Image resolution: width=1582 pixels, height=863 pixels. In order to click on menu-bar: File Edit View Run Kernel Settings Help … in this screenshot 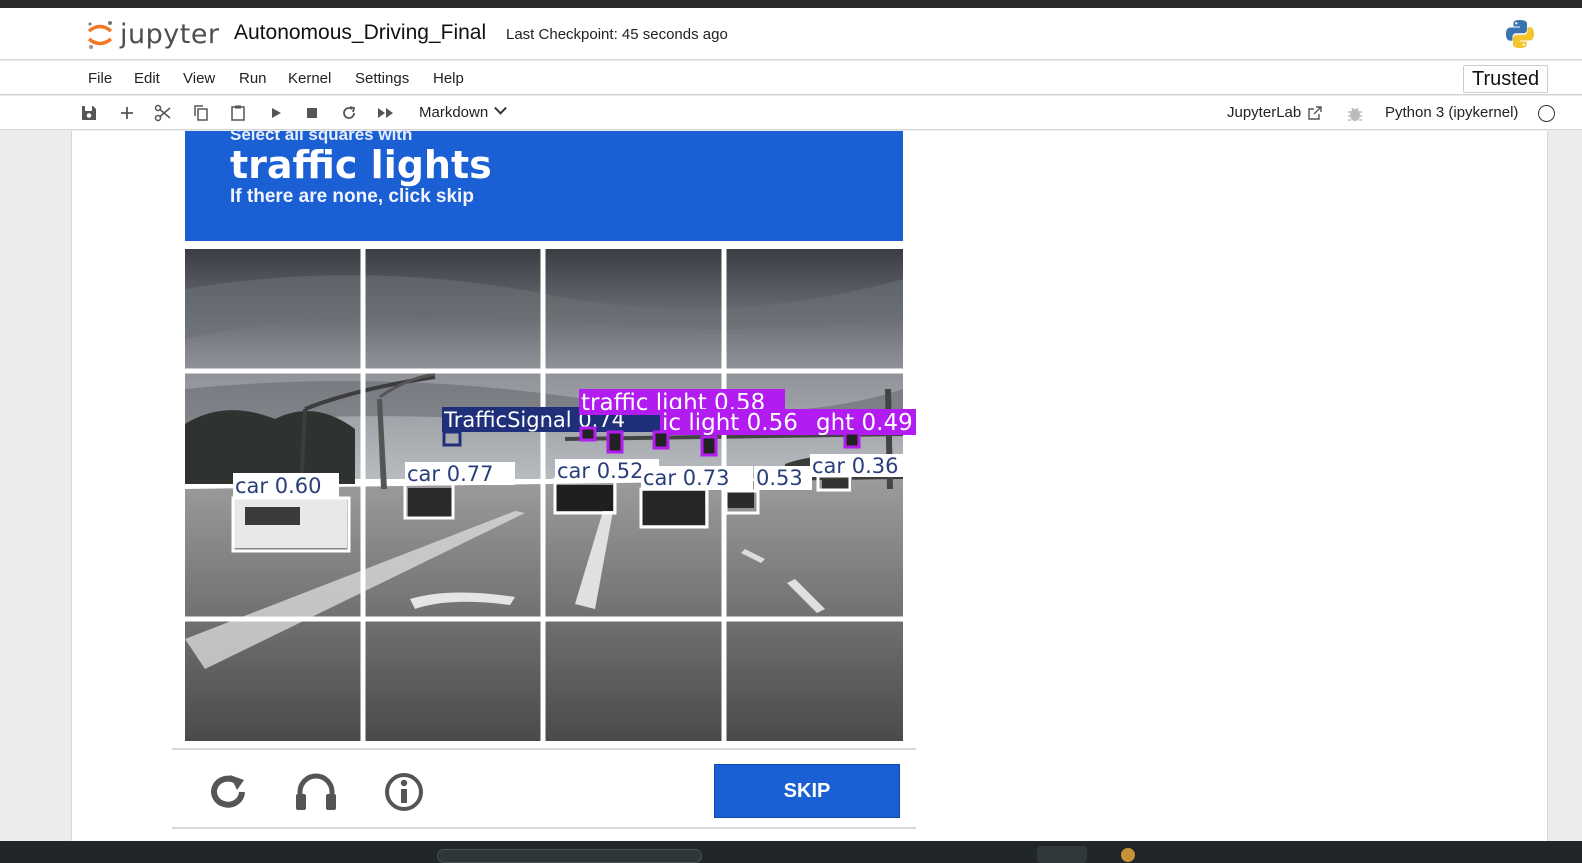, I will do `click(791, 78)`.